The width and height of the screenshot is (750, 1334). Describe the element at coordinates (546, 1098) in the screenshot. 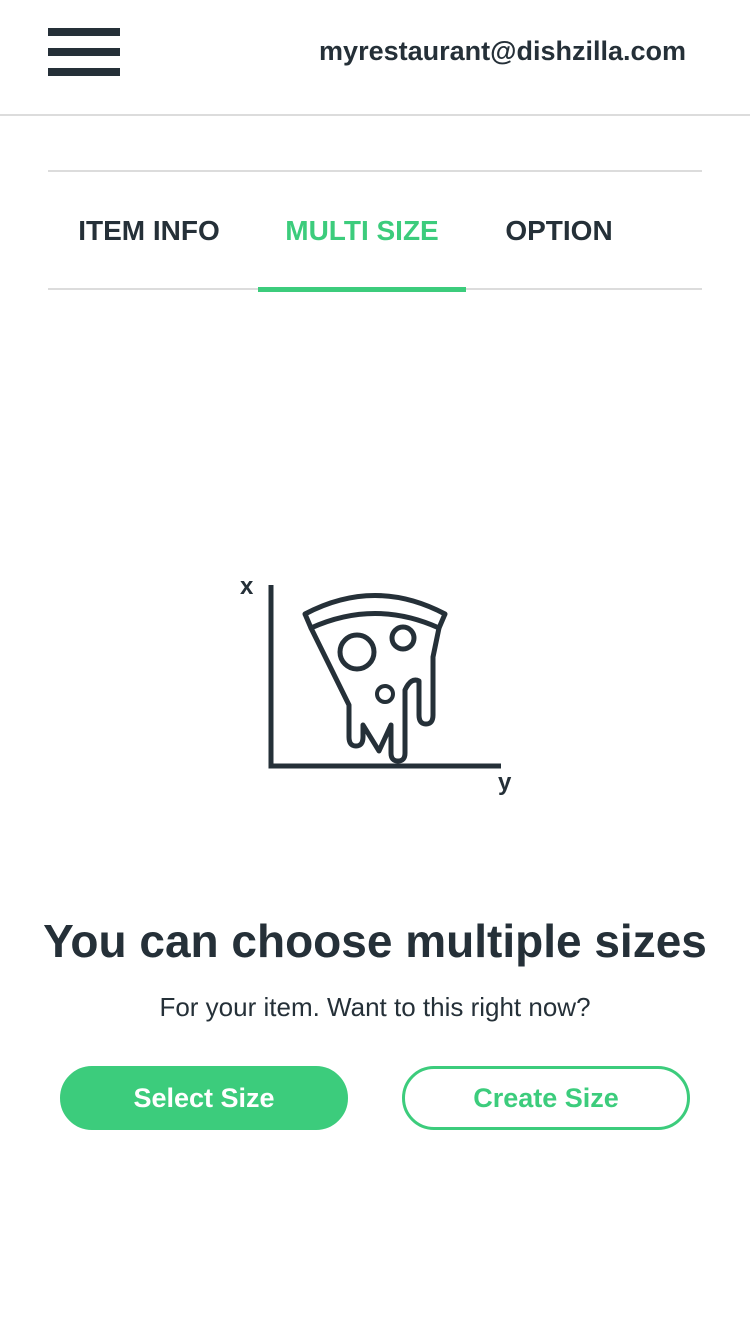

I see `create-size-button: Create Size` at that location.